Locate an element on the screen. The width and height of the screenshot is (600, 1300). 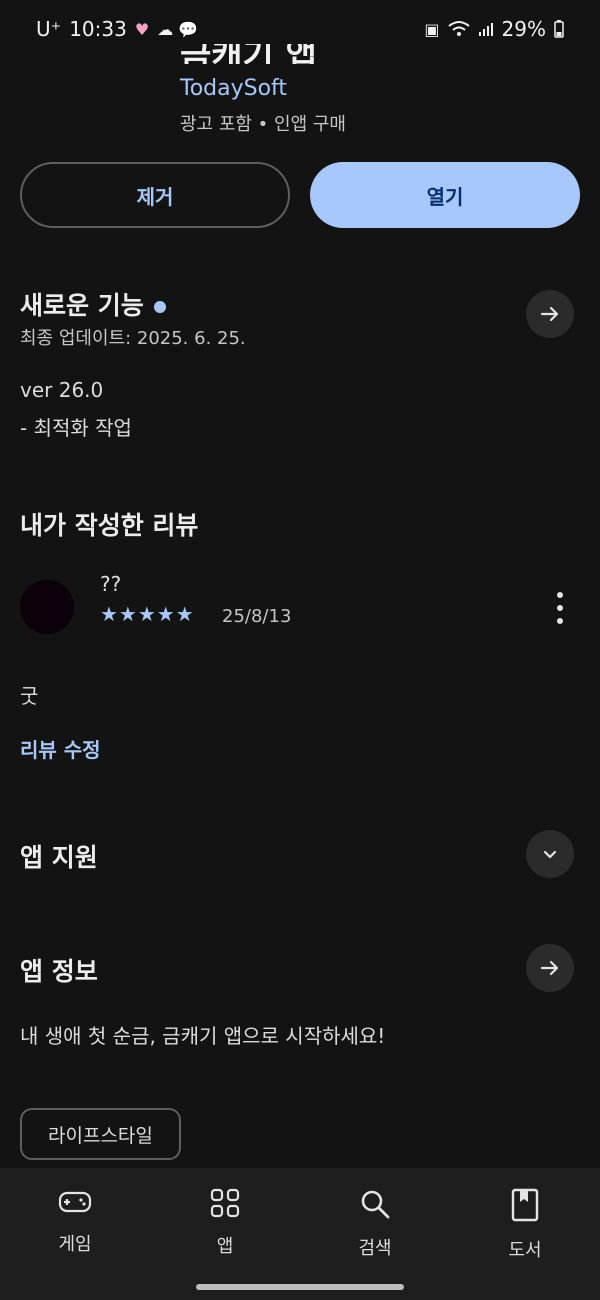
carrier-label: U⁺ is located at coordinates (49, 29).